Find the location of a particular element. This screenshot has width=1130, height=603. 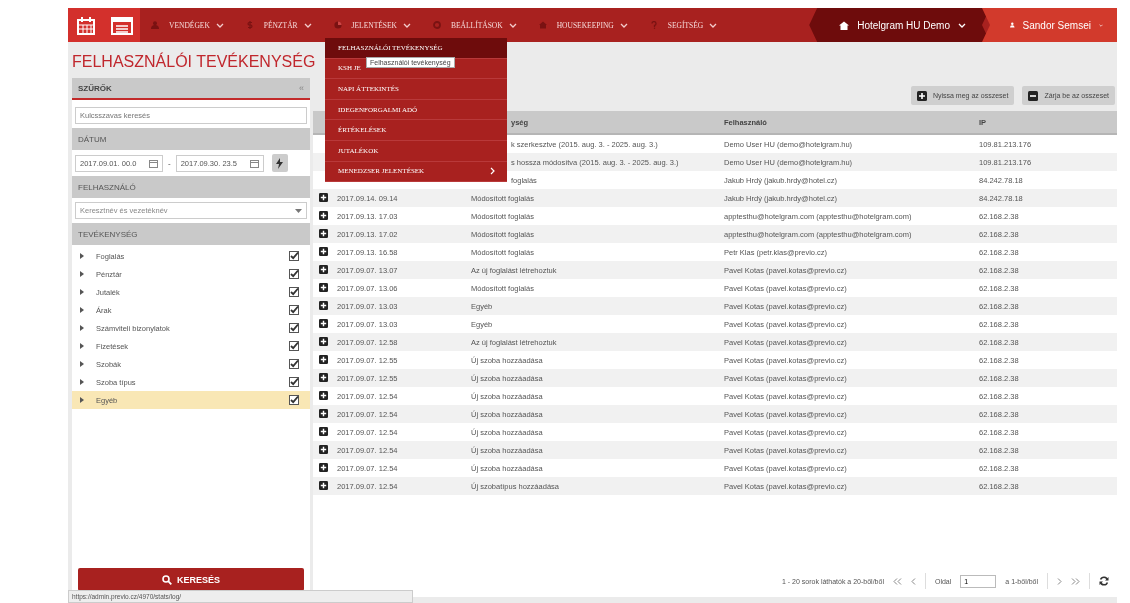

plus-square-icon is located at coordinates (921, 95).